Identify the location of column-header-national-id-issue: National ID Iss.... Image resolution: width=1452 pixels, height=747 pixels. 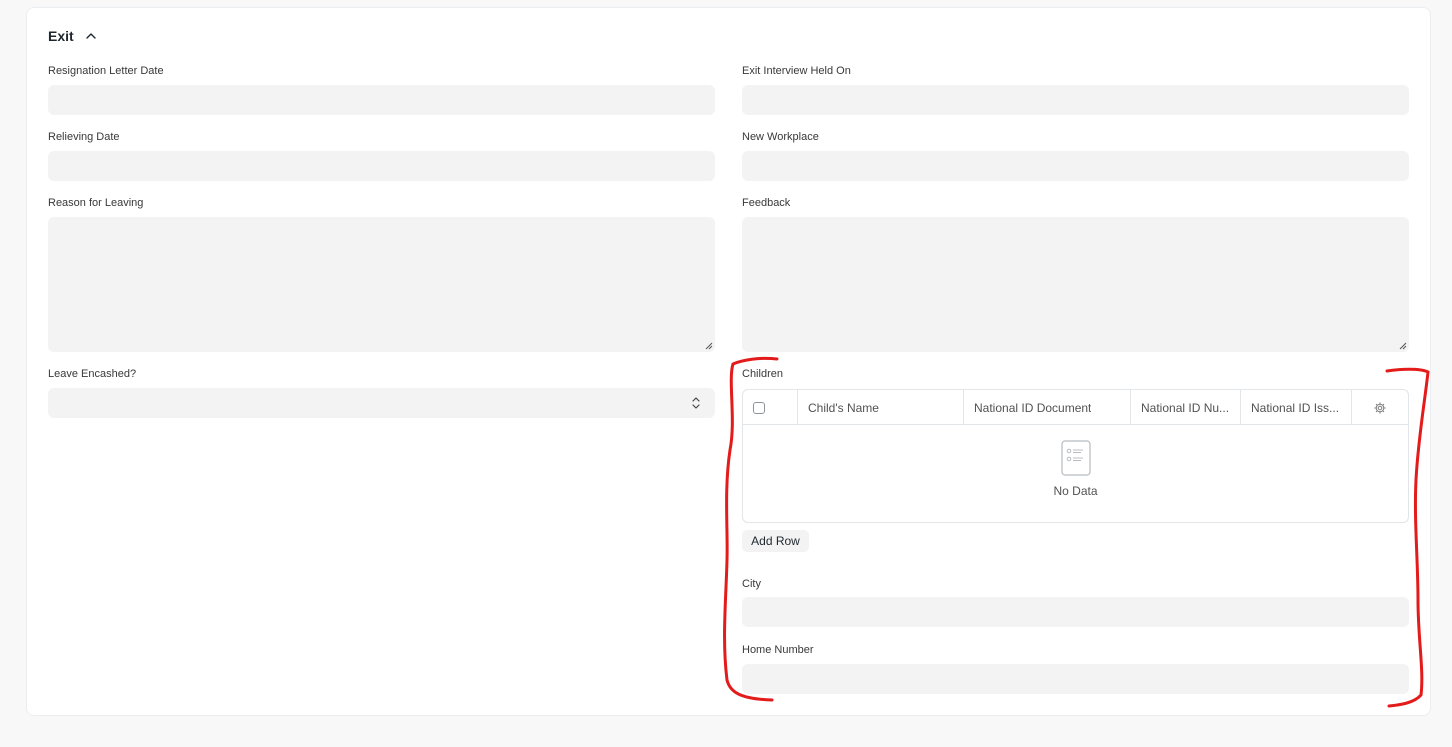
(1296, 407).